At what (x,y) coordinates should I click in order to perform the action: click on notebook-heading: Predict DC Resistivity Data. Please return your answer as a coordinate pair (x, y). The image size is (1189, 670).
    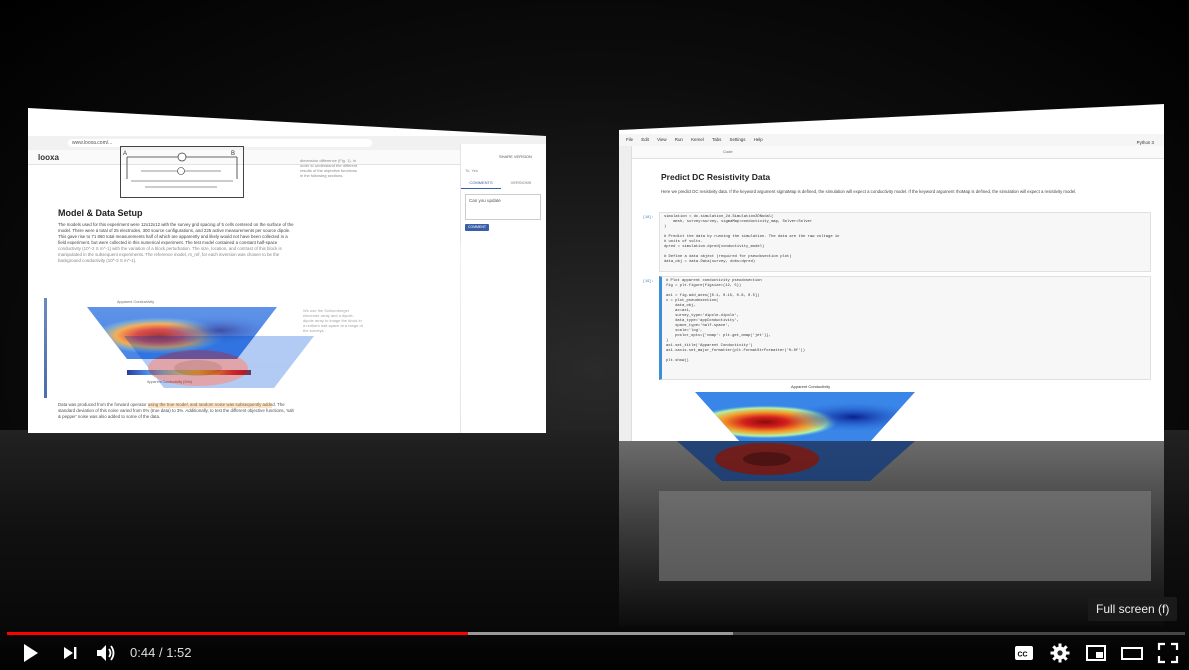
    Looking at the image, I should click on (716, 177).